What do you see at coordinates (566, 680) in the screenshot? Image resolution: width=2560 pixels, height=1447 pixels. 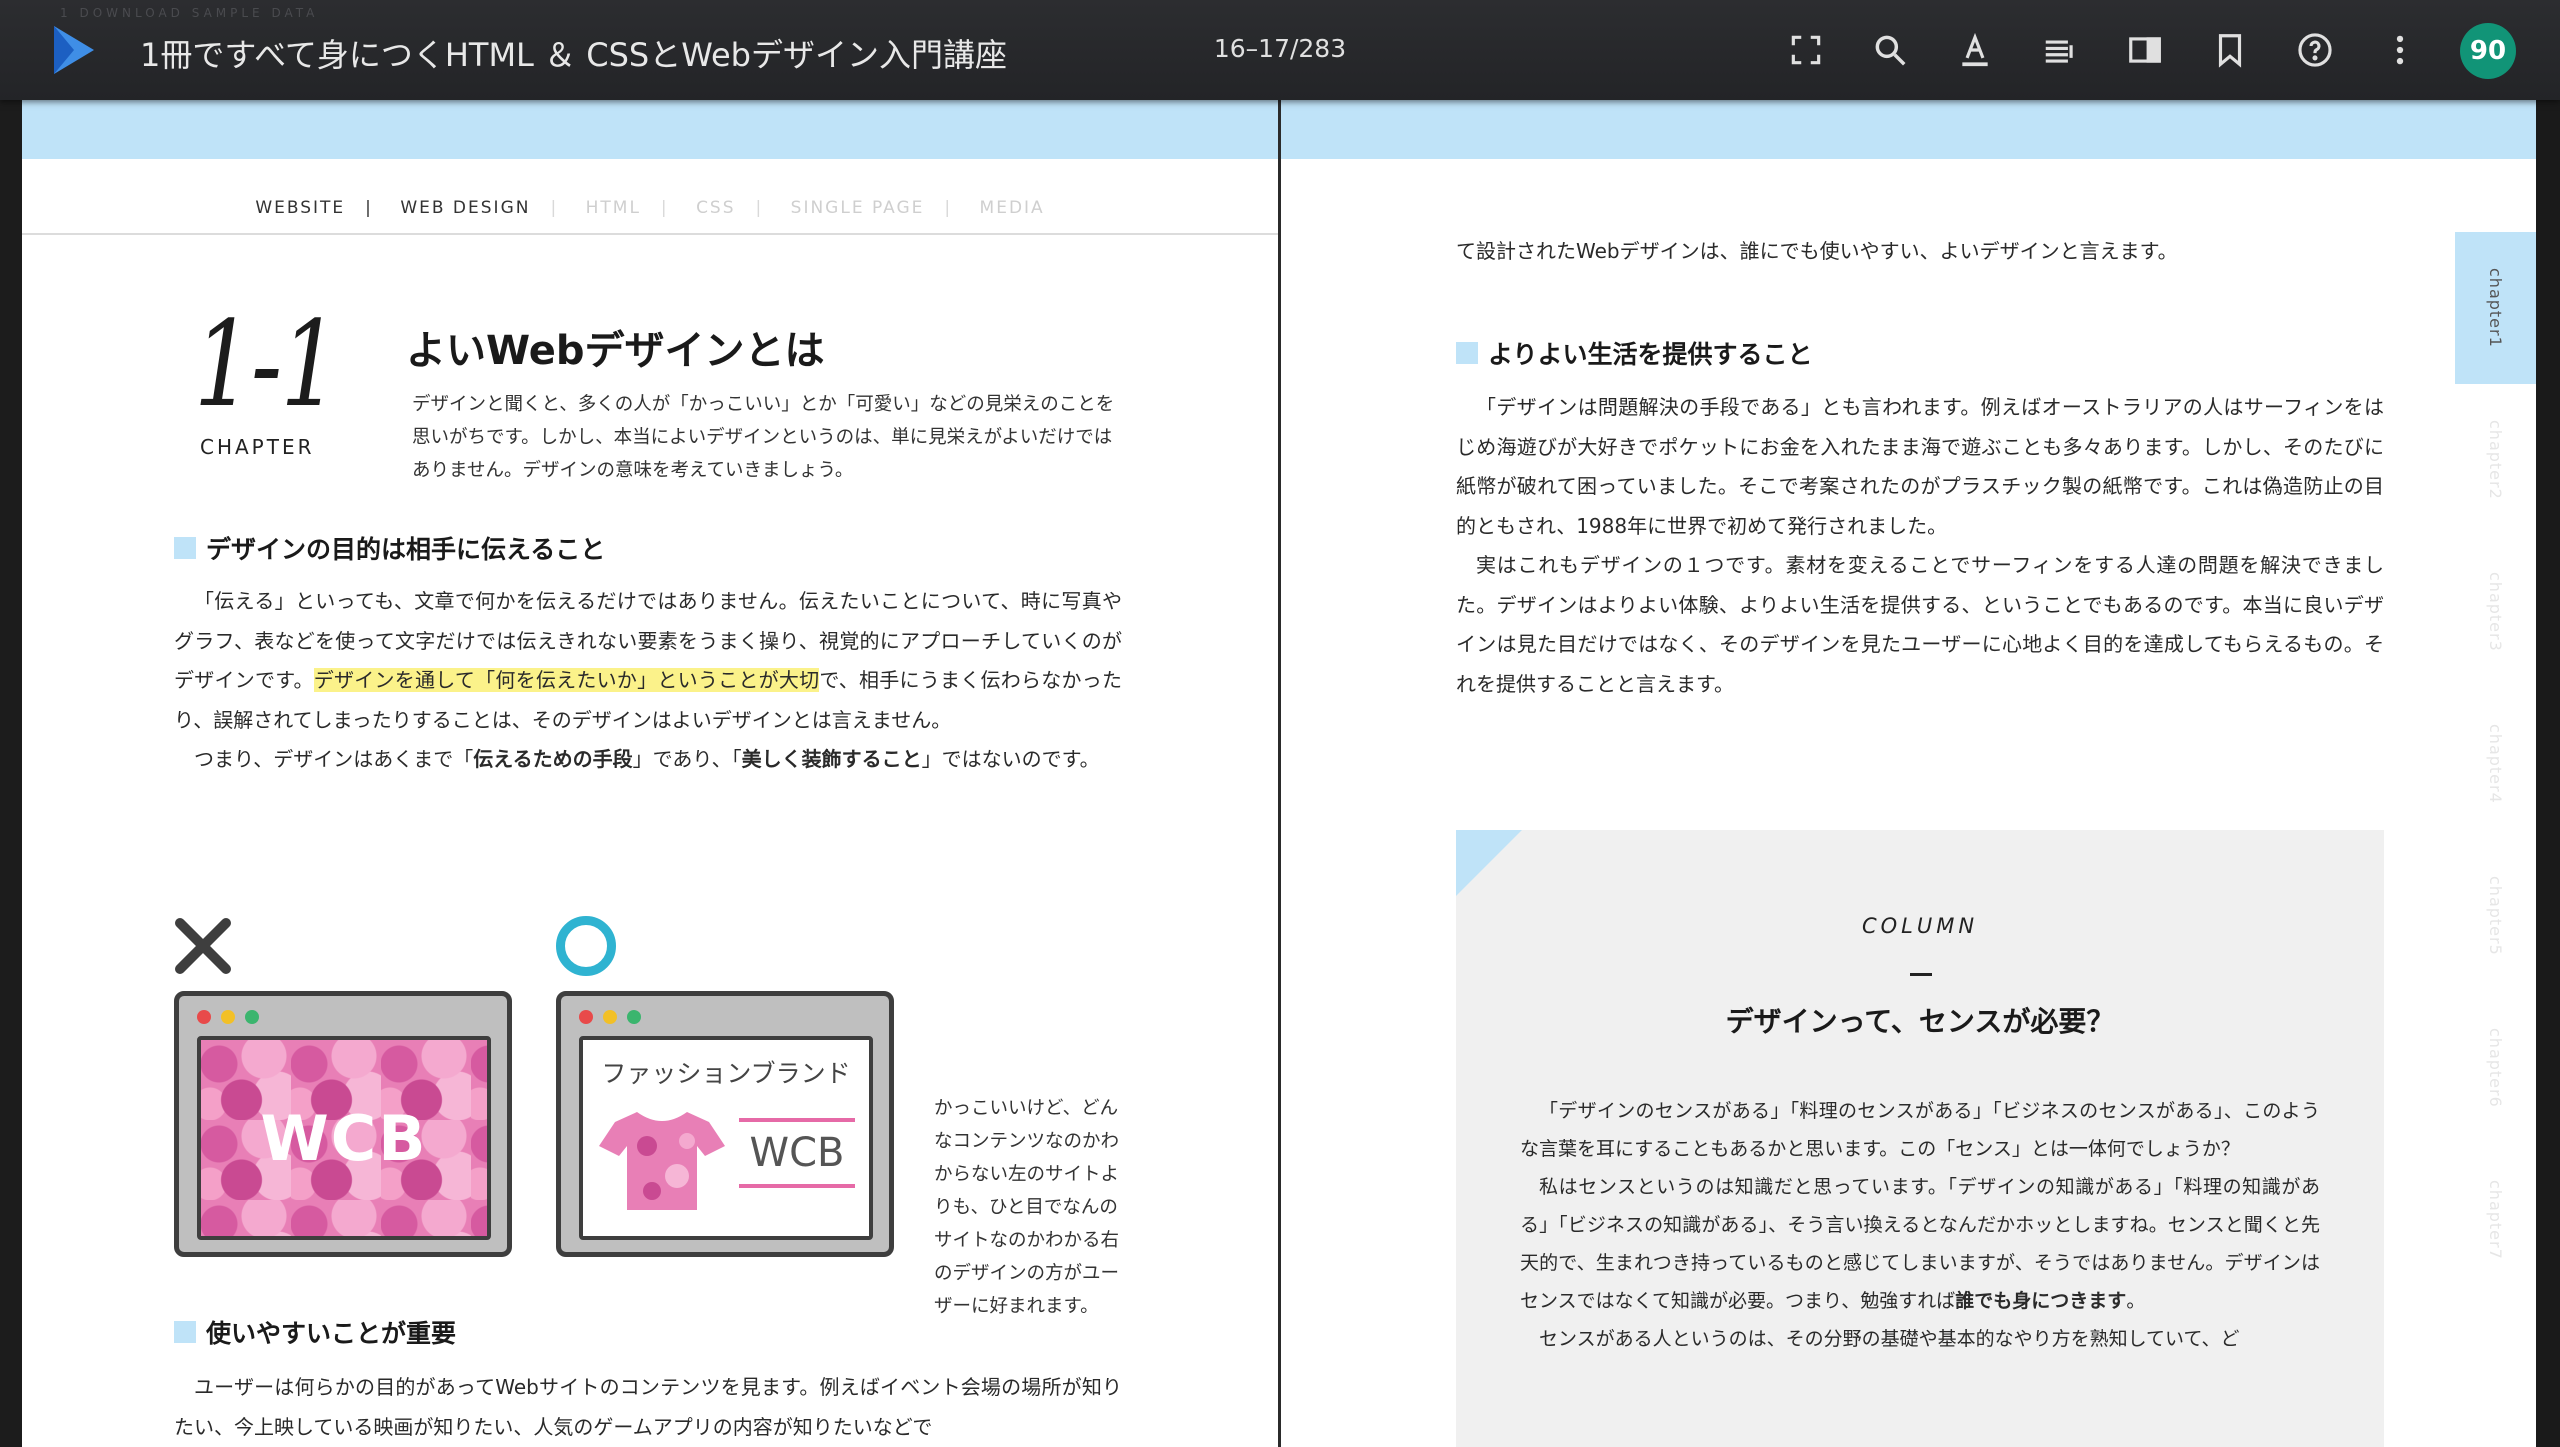 I see `highlighted-text: デザインを通して「何を伝えたいか」ということが大切` at bounding box center [566, 680].